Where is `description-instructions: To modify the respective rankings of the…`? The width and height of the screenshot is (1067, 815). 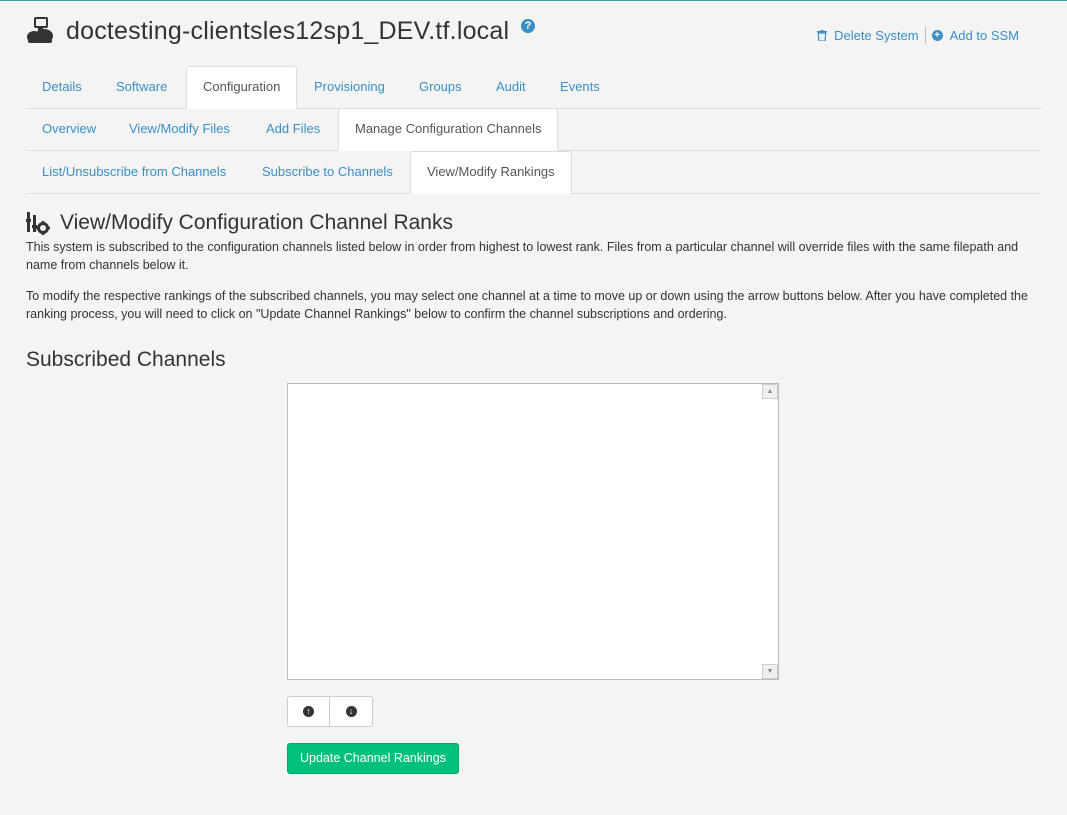 description-instructions: To modify the respective rankings of the… is located at coordinates (527, 305).